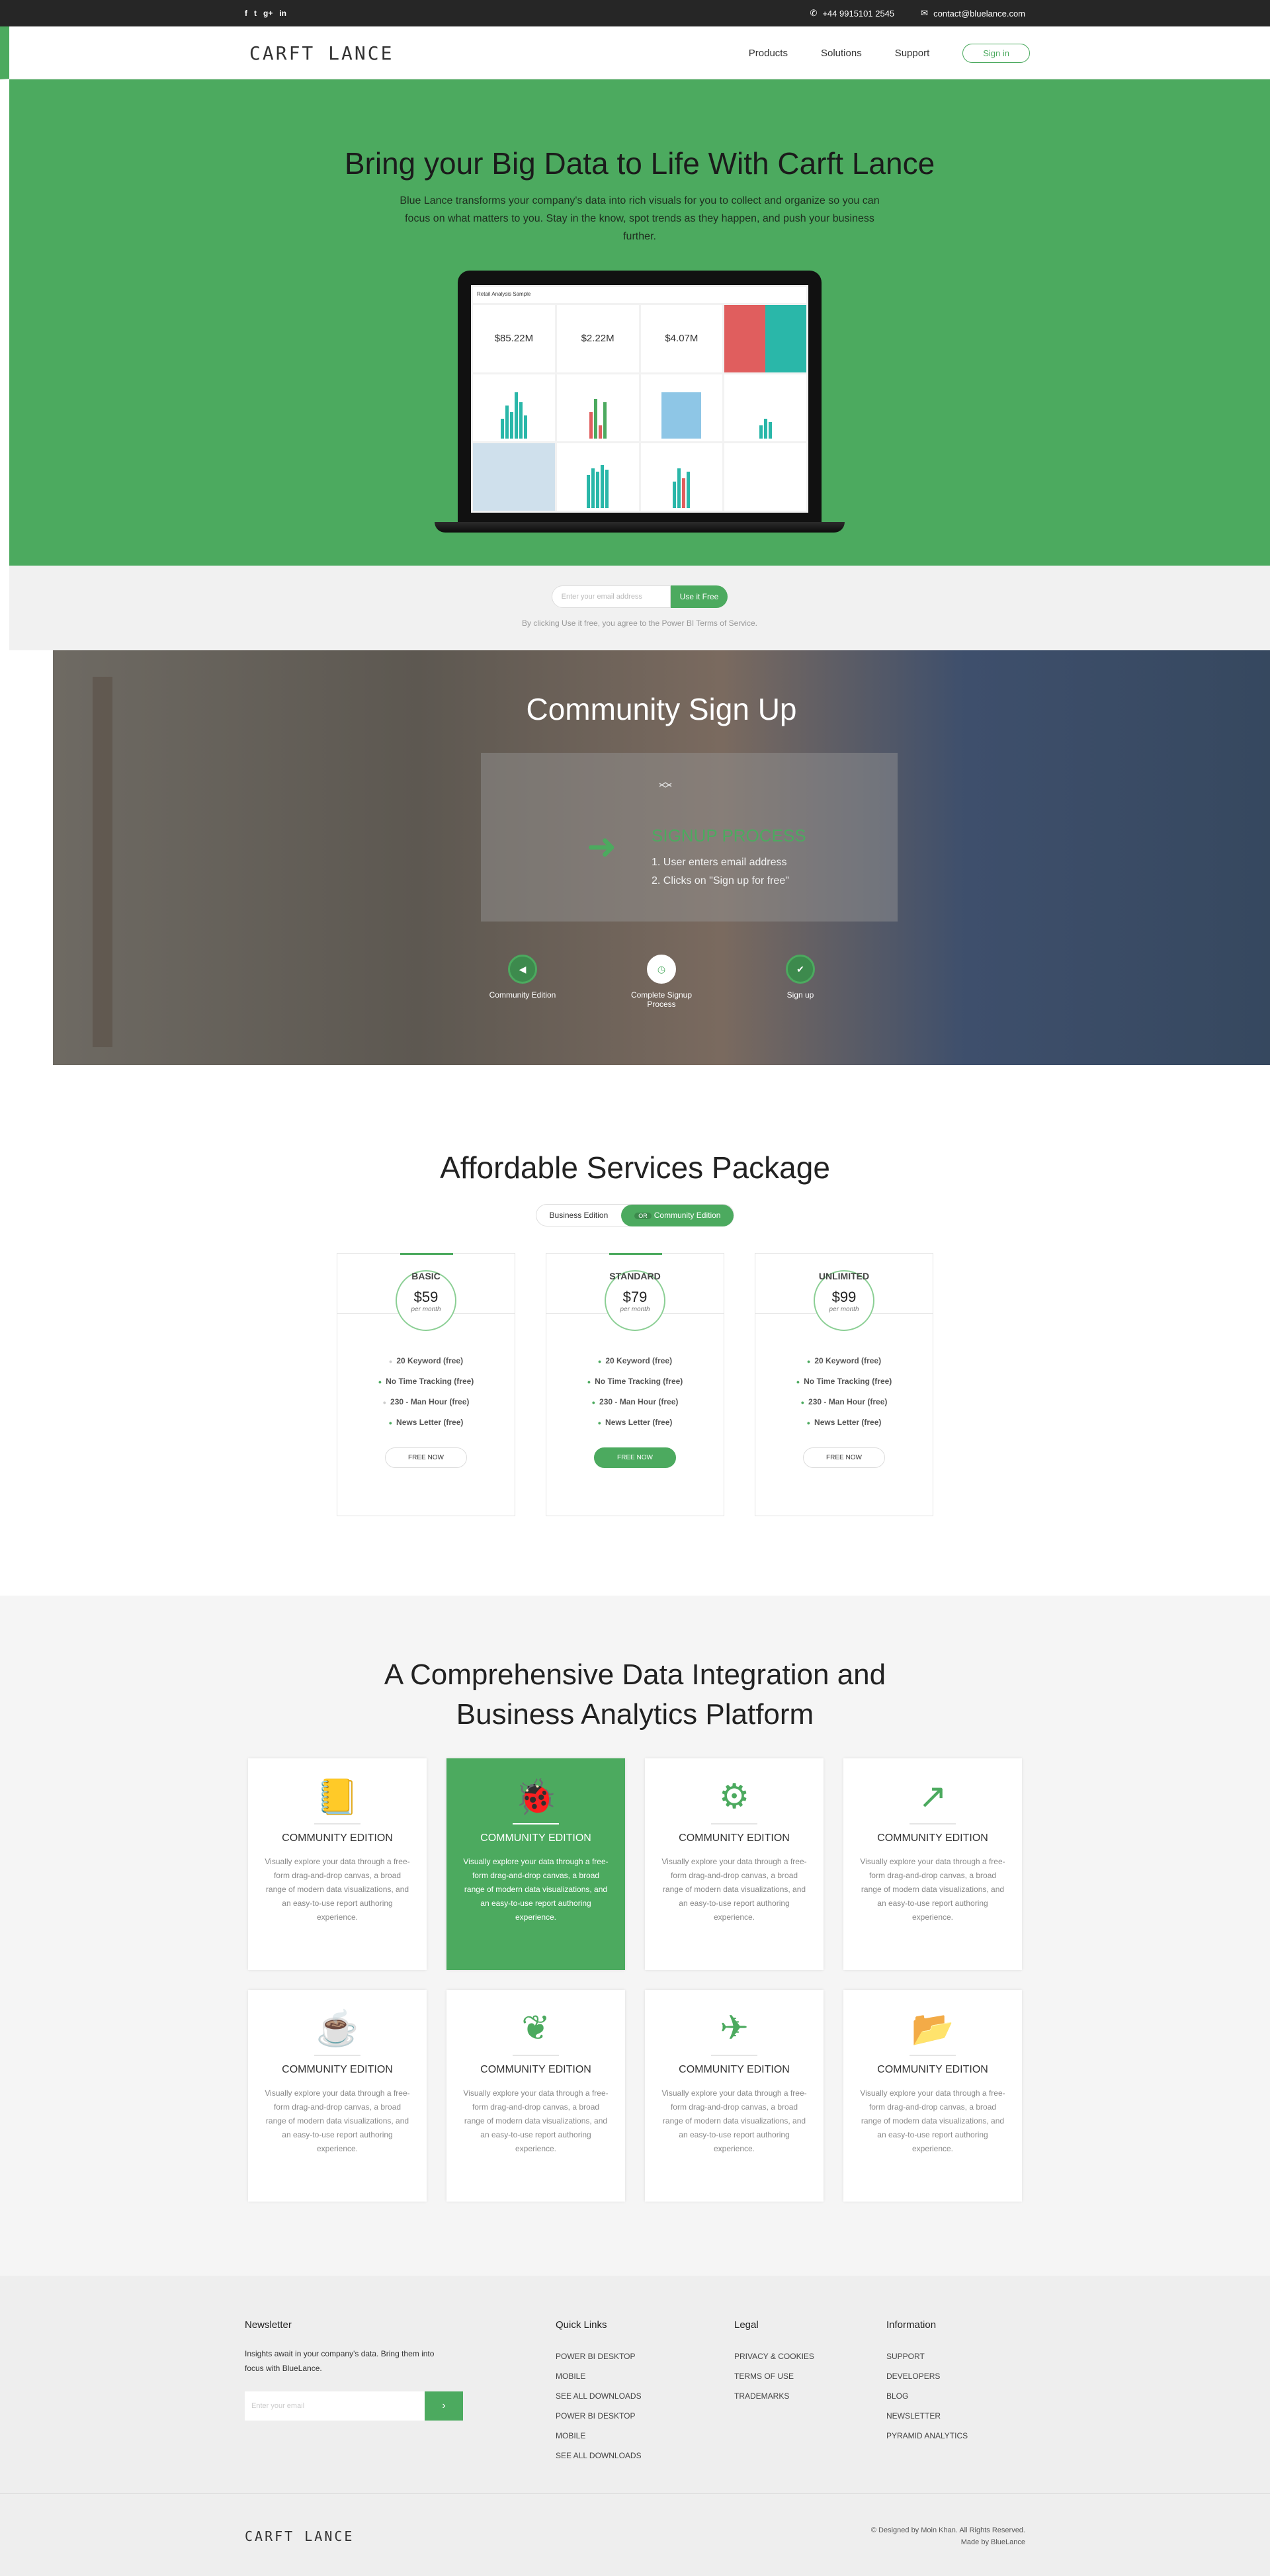  I want to click on email-contact: ✉ contact@bluelance.com, so click(973, 13).